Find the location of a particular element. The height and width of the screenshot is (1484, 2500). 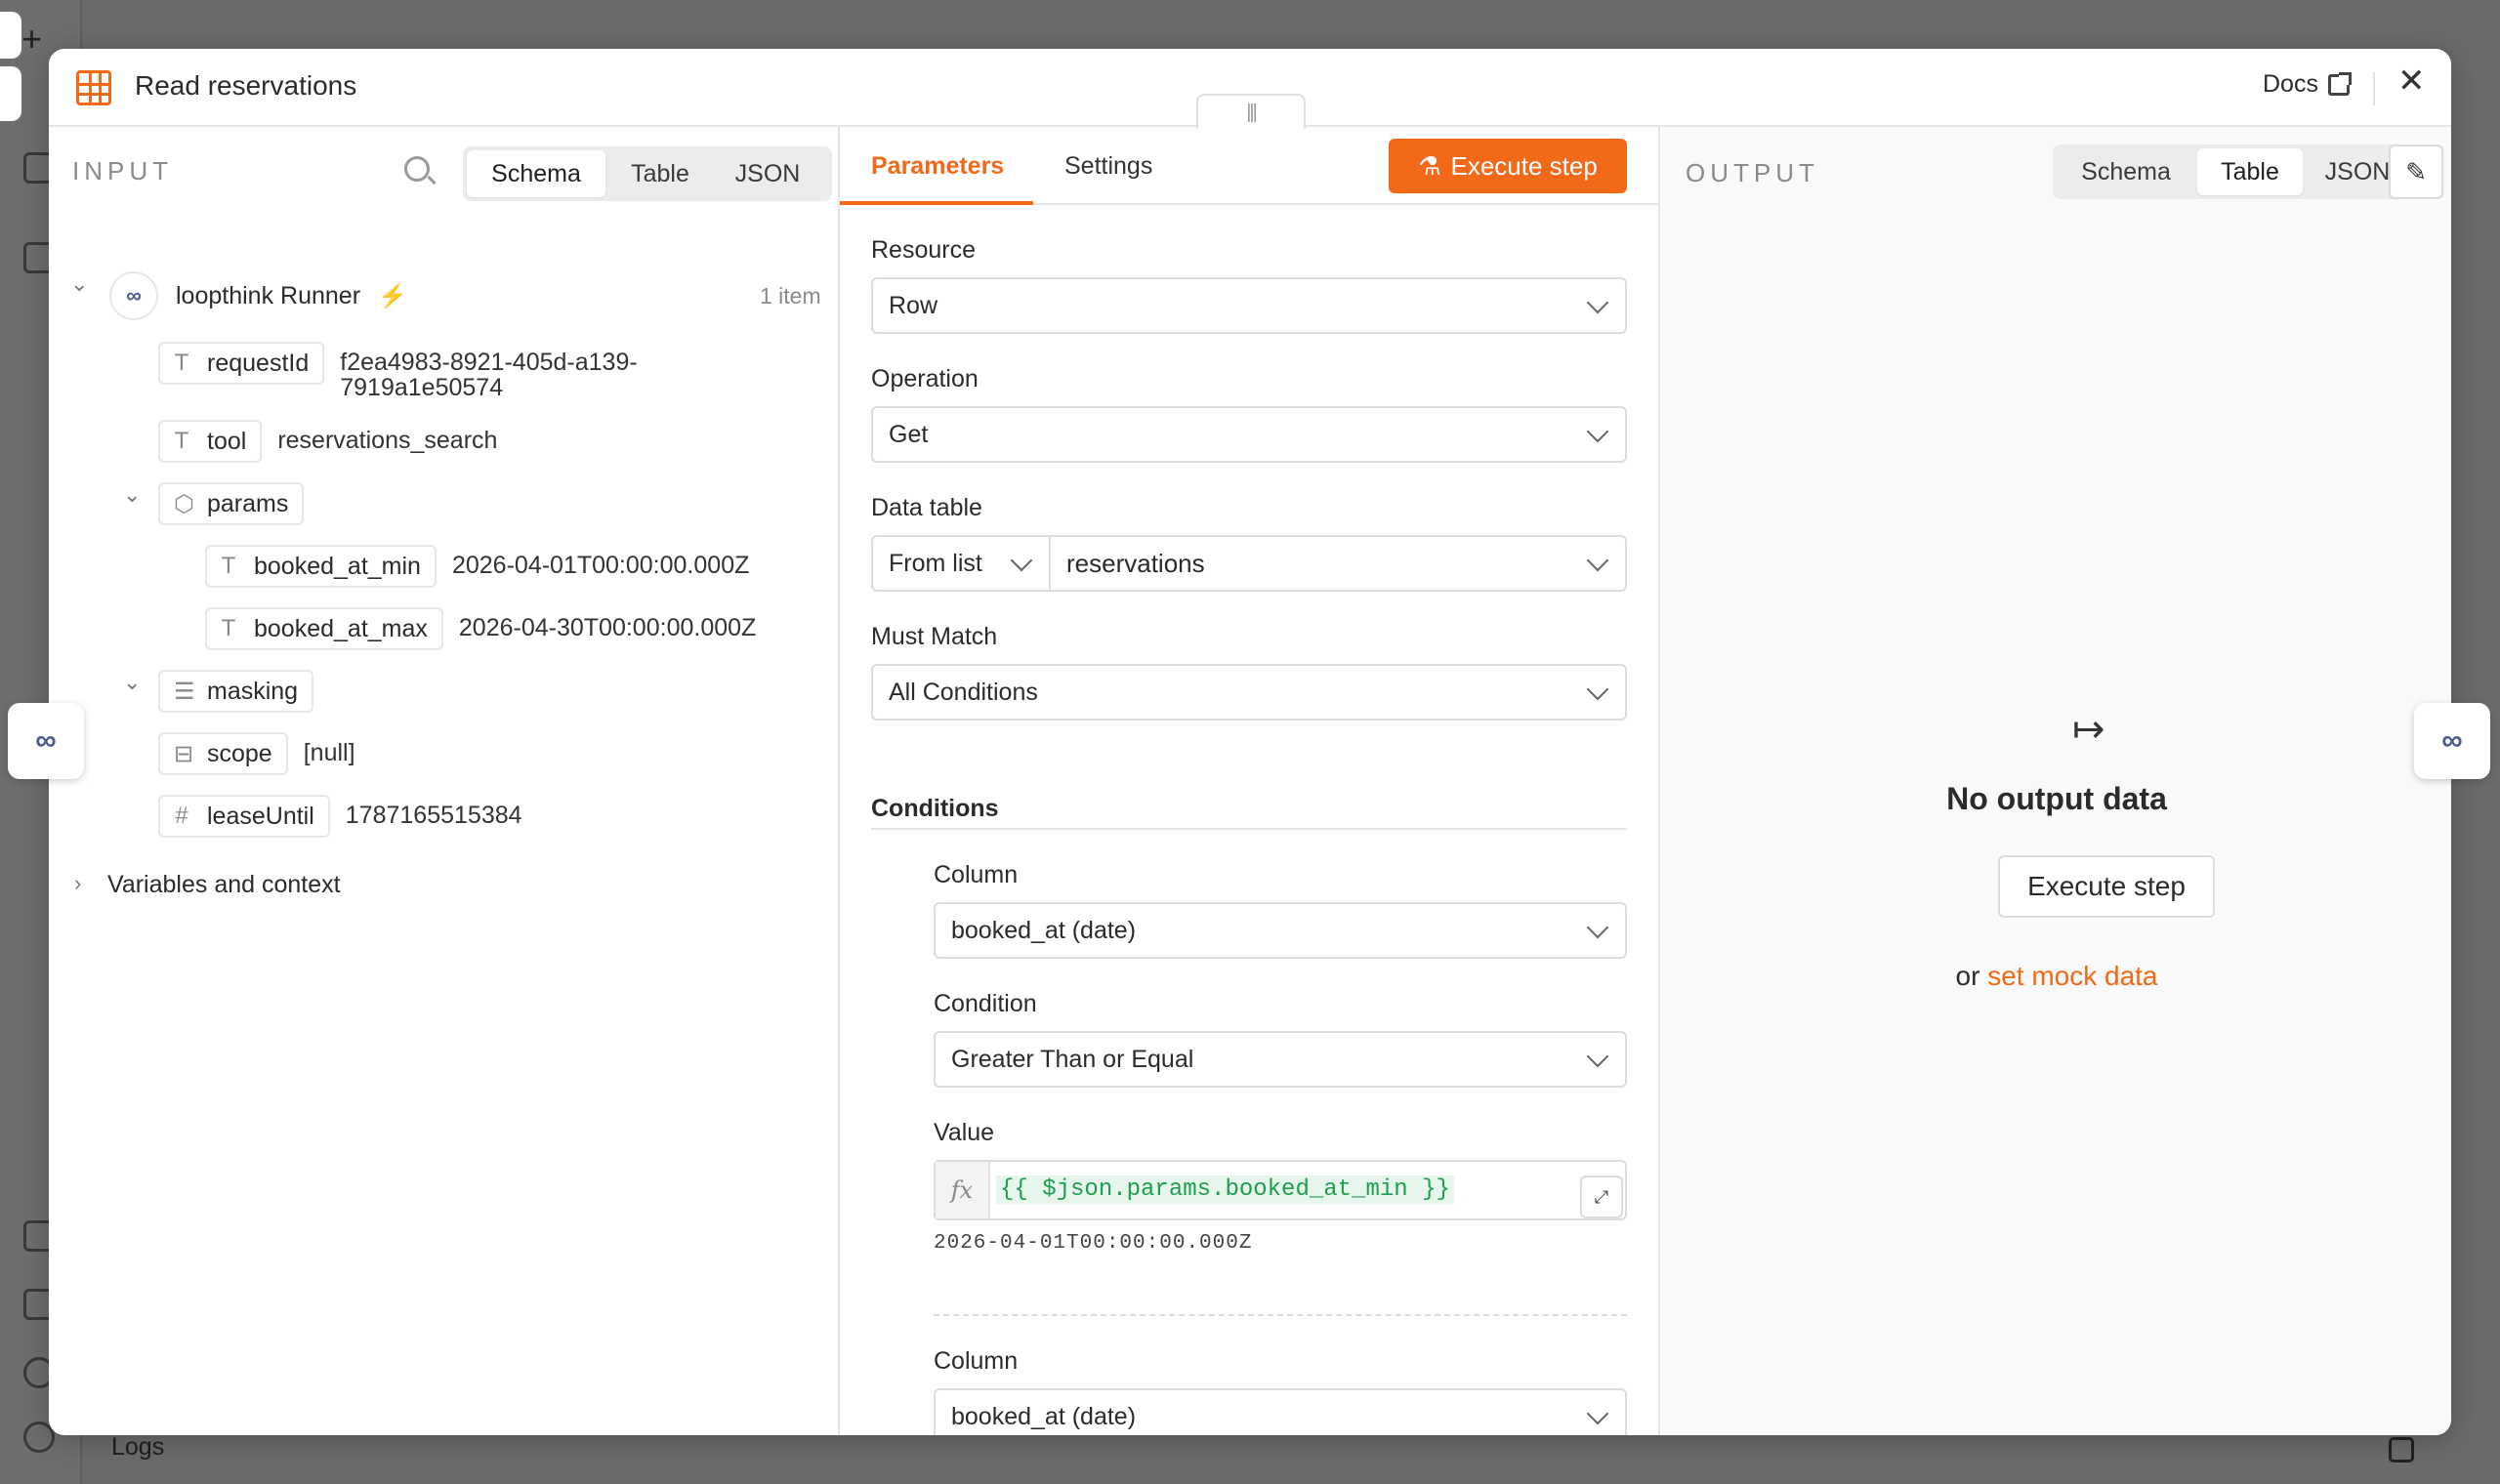

table-icon is located at coordinates (93, 88).